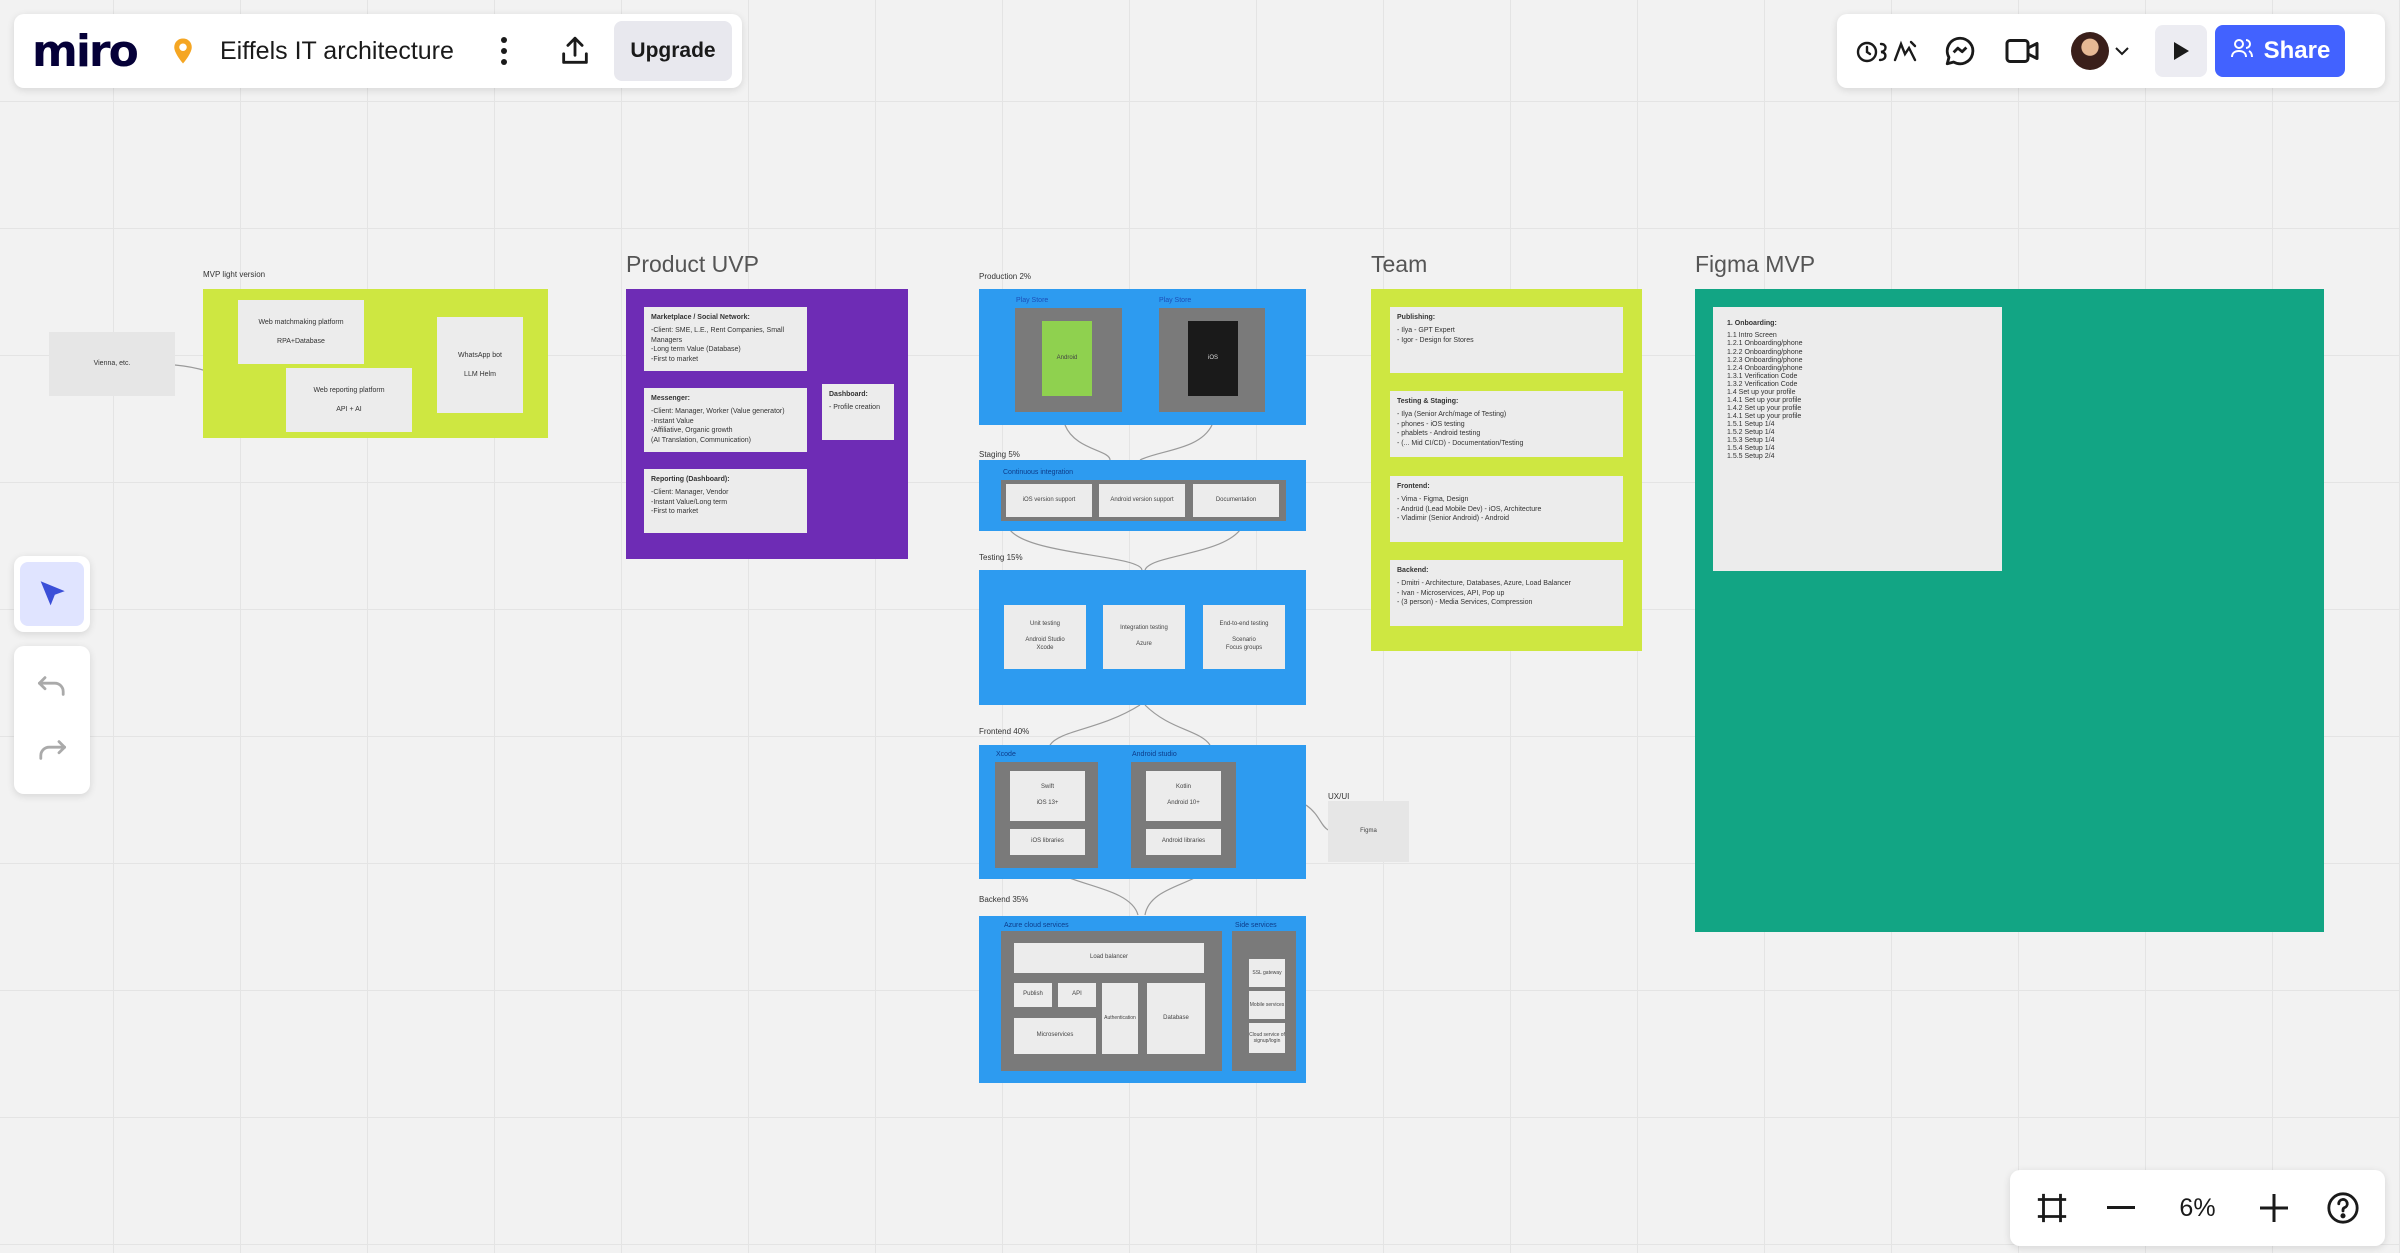  Describe the element at coordinates (575, 51) in the screenshot. I see `export-upload-icon` at that location.